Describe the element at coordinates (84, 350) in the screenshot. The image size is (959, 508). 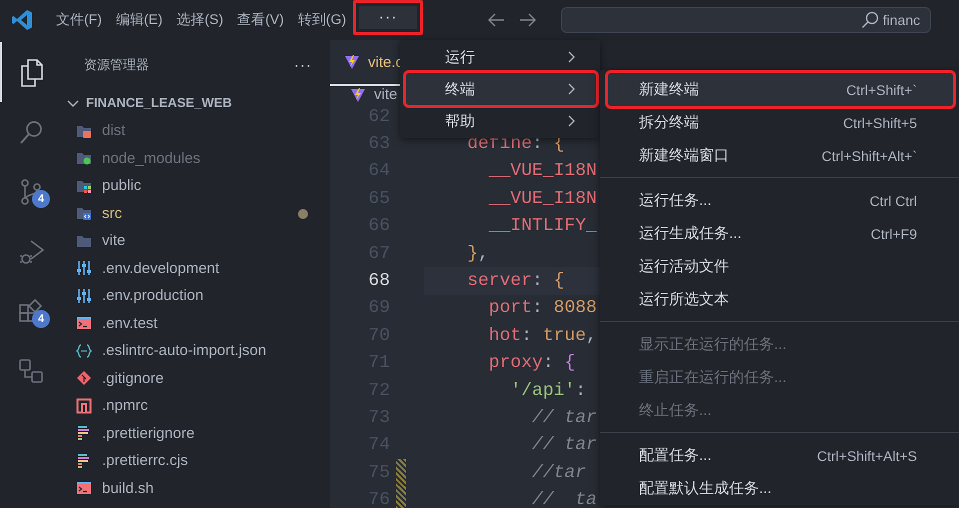
I see `braces-icon` at that location.